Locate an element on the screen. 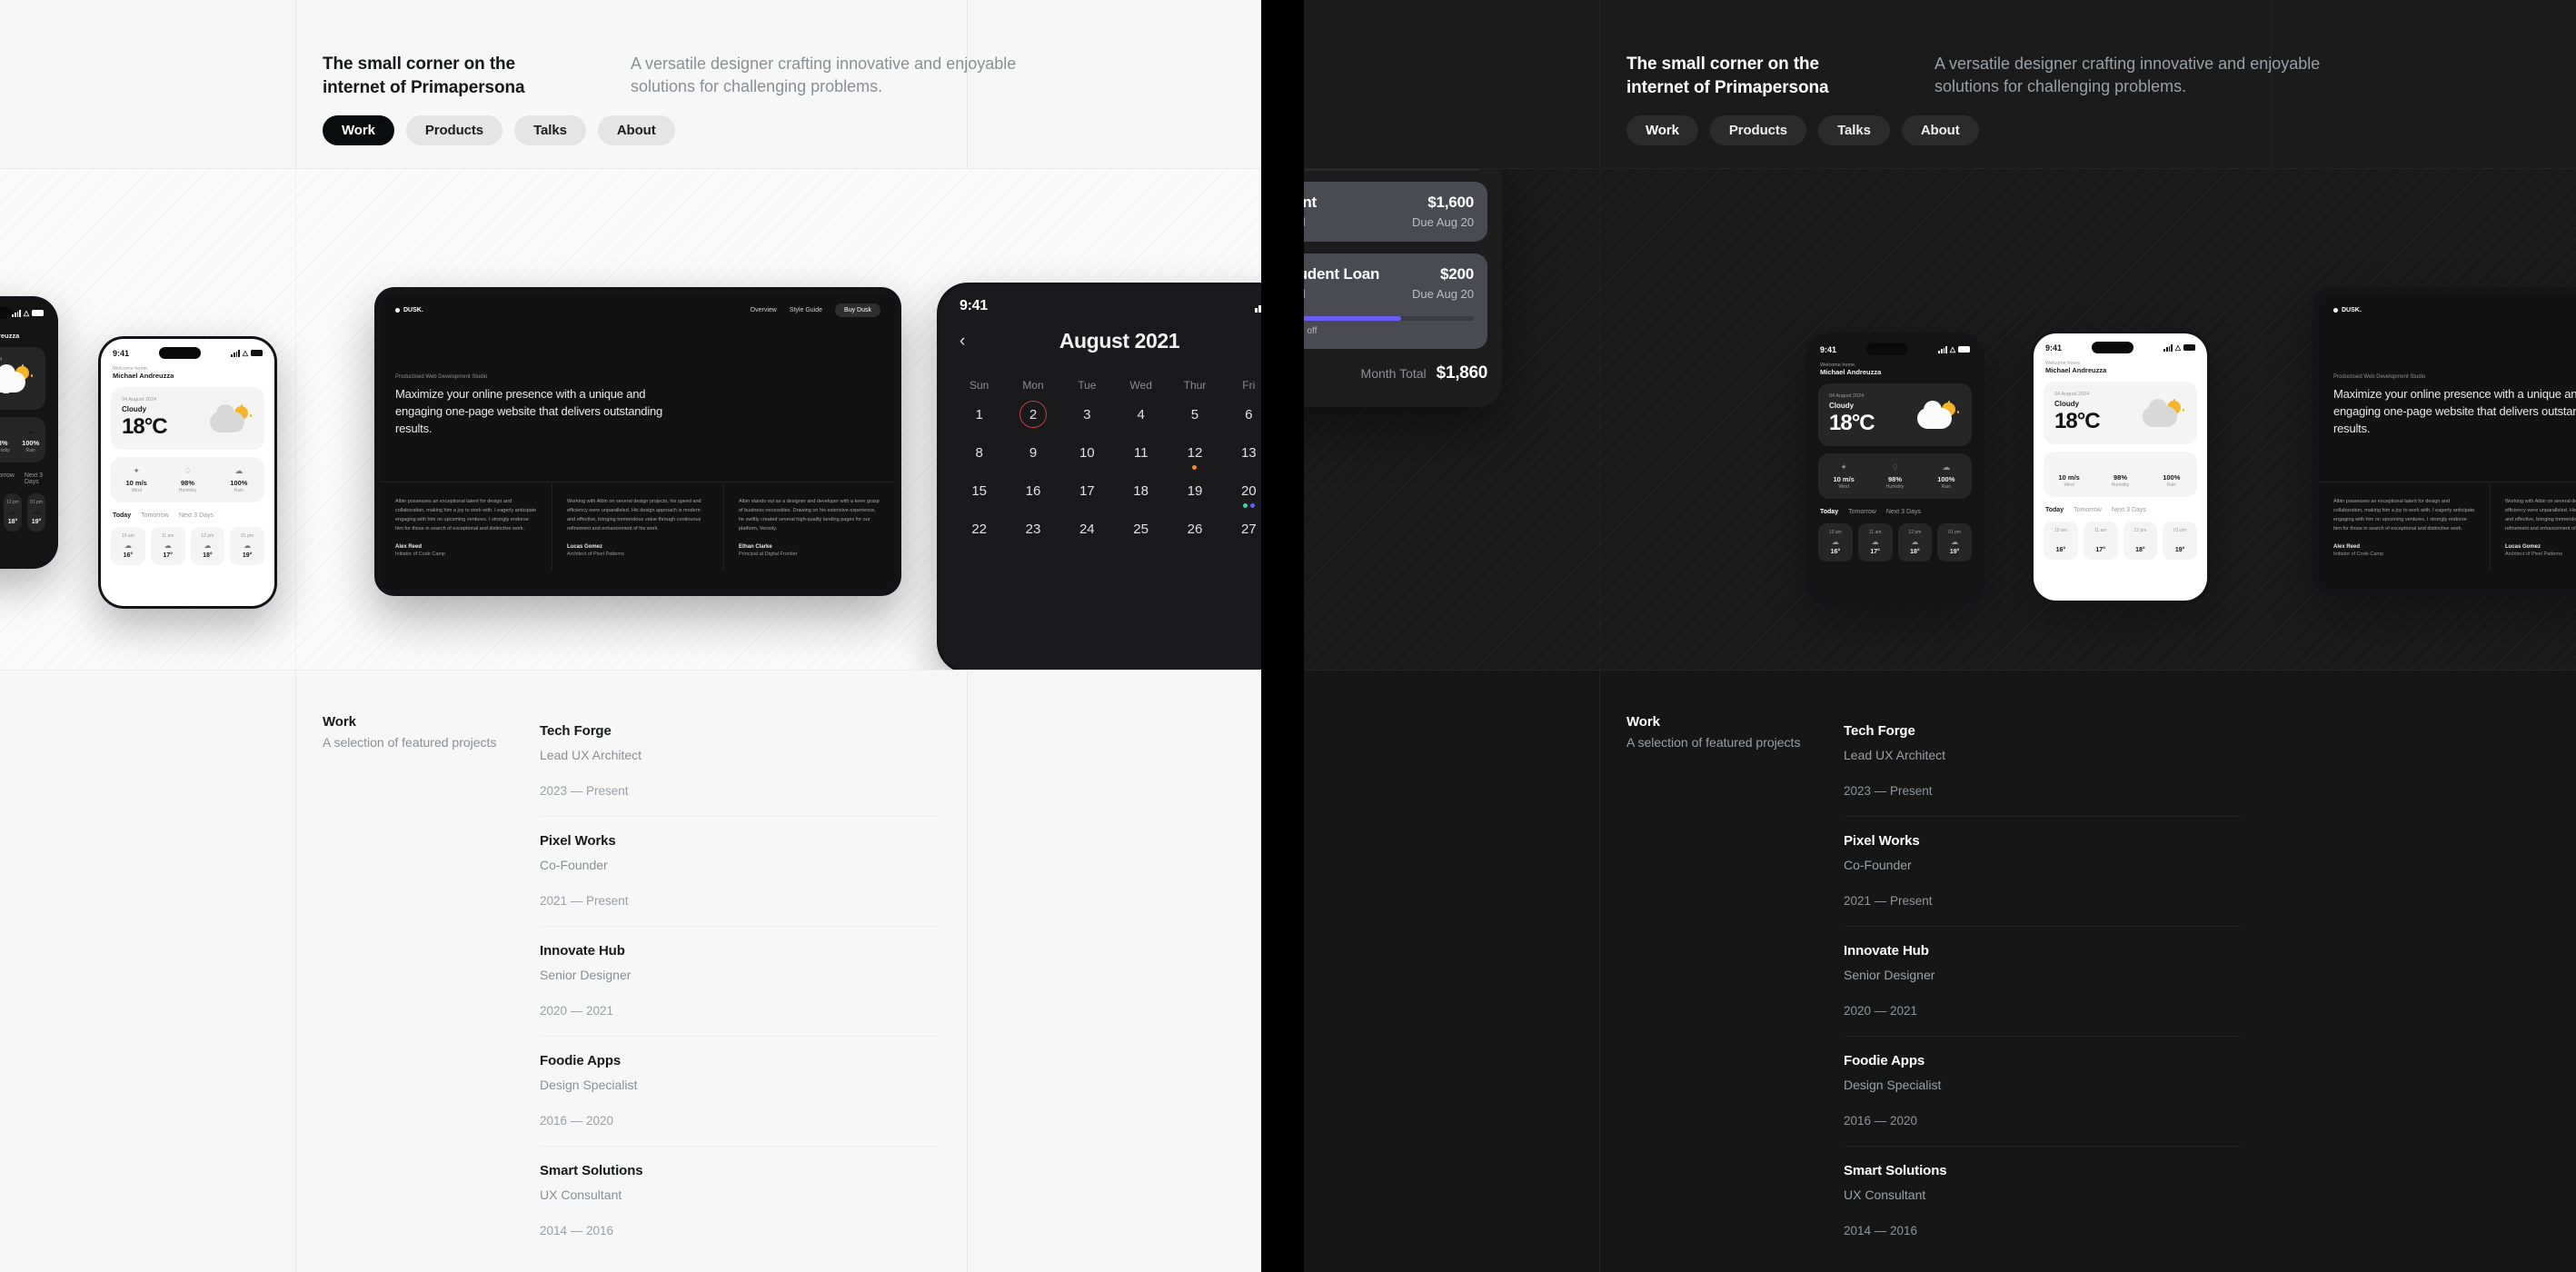 This screenshot has width=2576, height=1272. calendar-day: 5 is located at coordinates (1194, 414).